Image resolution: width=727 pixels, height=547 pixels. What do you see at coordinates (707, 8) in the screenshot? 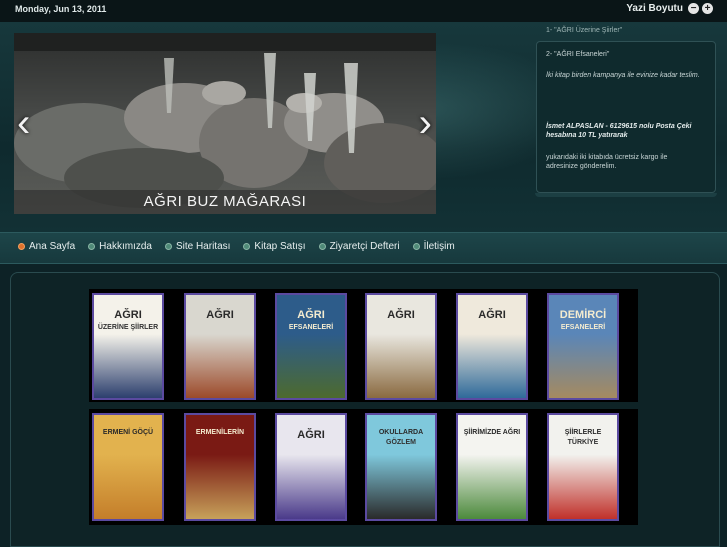
I see `increase-font-icon: +` at bounding box center [707, 8].